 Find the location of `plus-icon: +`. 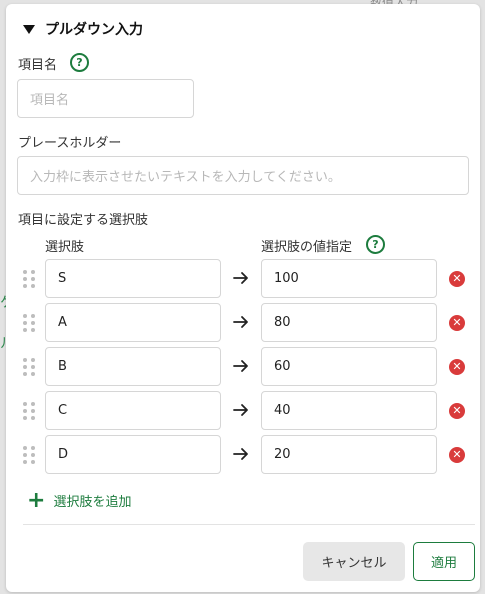

plus-icon: + is located at coordinates (36, 500).